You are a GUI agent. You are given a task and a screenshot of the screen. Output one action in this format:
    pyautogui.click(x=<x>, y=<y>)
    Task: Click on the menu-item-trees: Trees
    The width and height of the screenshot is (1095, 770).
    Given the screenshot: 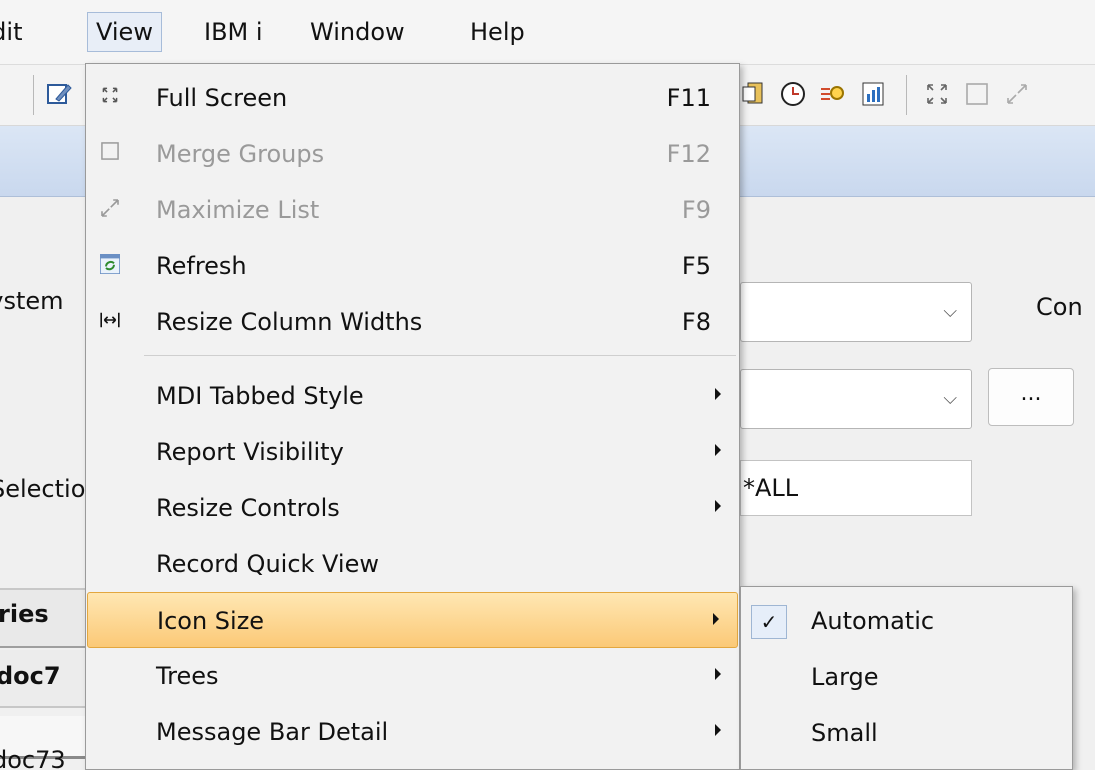 What is the action you would take?
    pyautogui.click(x=412, y=676)
    